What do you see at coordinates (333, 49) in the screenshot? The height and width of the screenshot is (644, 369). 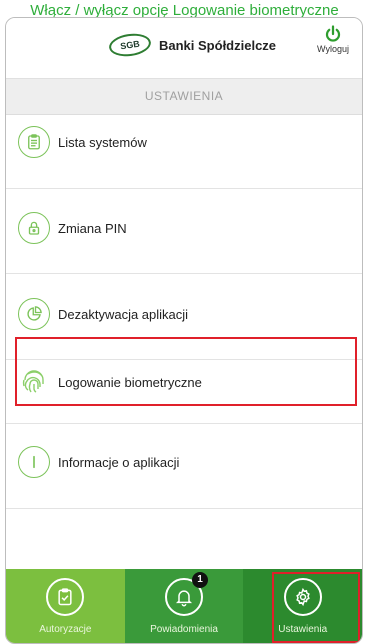 I see `logout-label: Wyloguj` at bounding box center [333, 49].